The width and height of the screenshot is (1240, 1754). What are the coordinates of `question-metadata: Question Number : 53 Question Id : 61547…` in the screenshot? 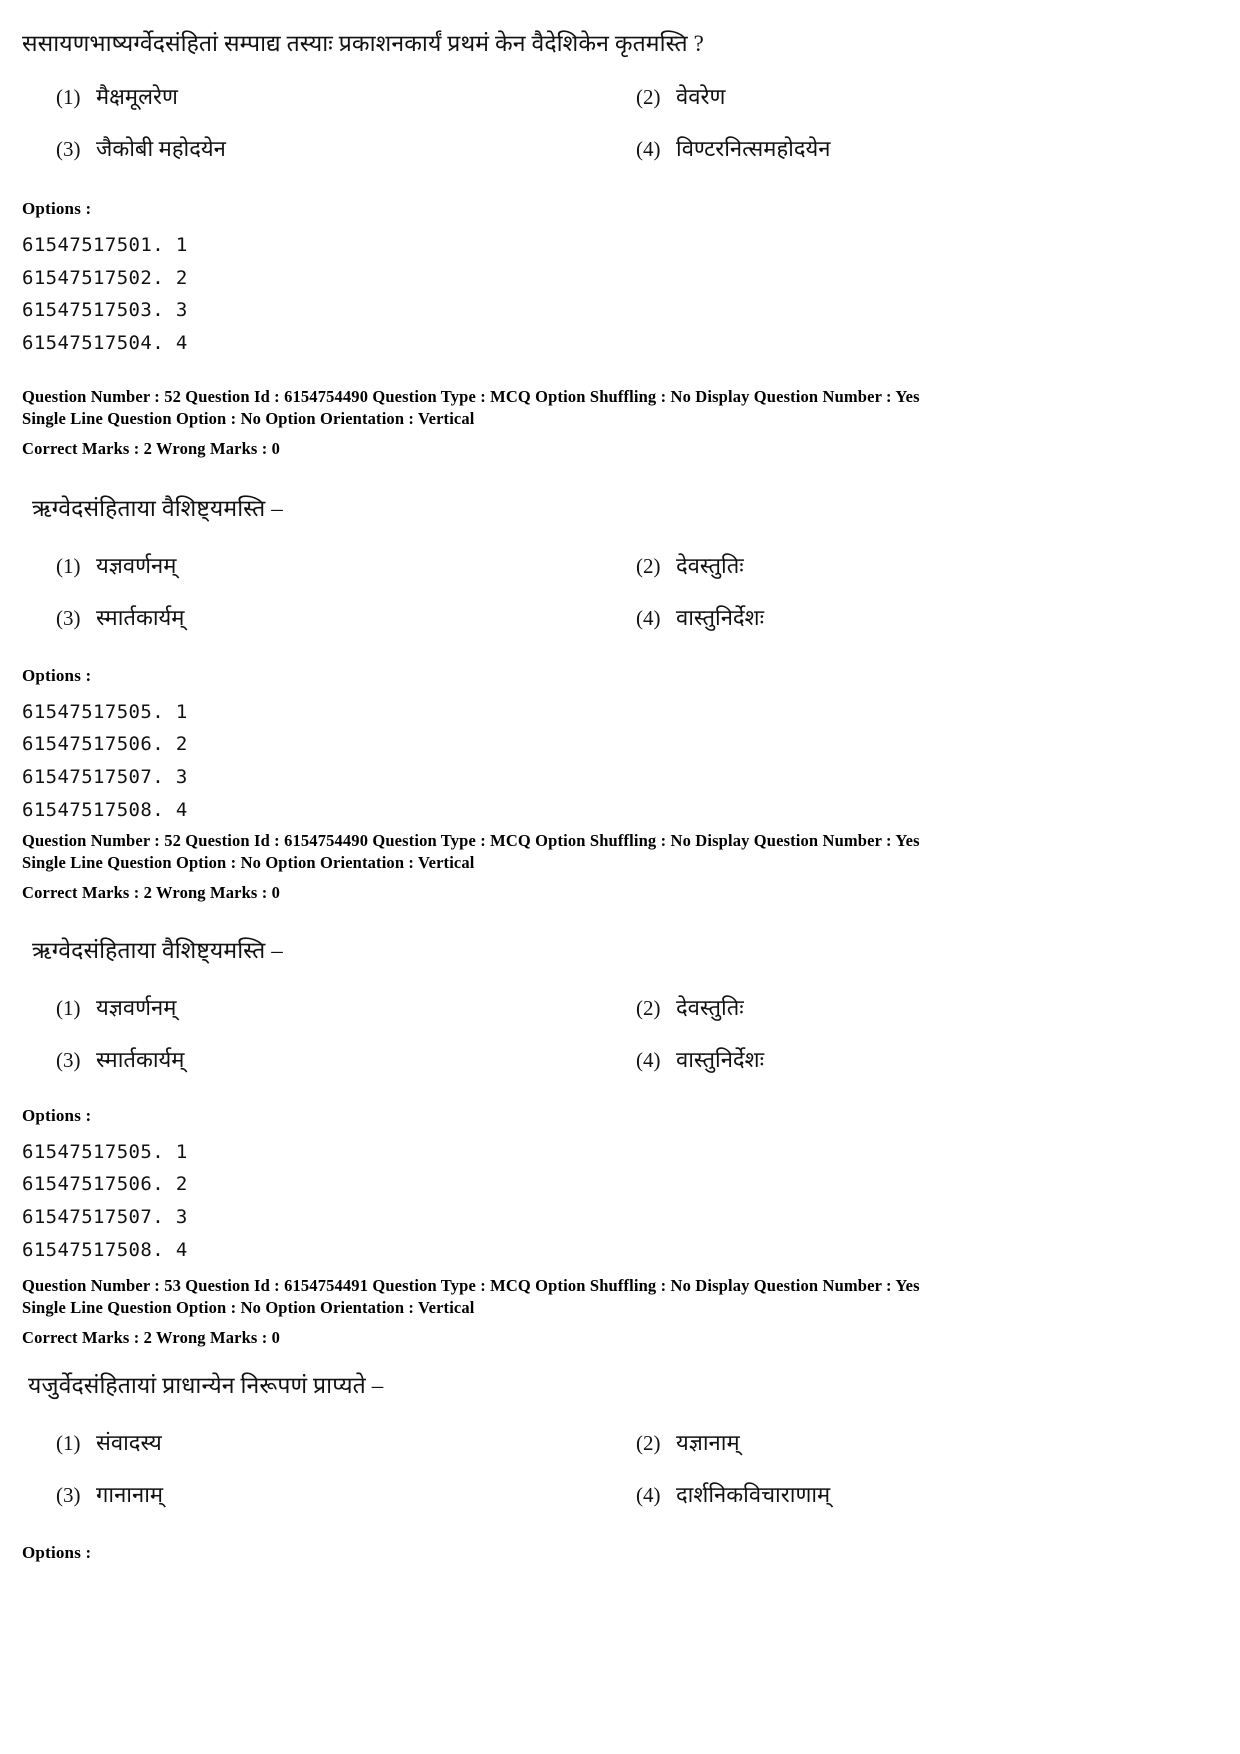 It's located at (612, 1297).